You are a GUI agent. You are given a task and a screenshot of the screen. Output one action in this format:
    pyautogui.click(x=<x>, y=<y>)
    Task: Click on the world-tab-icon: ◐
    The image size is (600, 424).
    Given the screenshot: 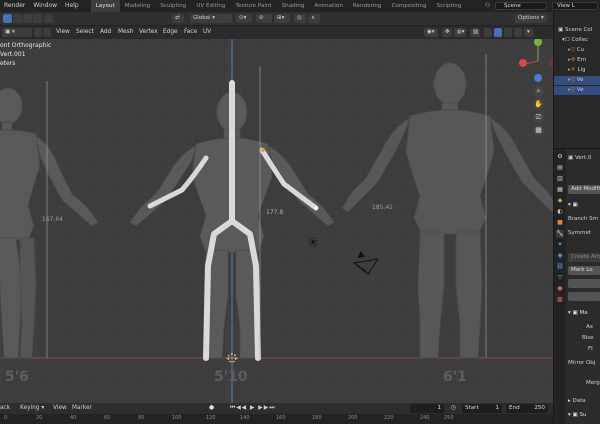 What is the action you would take?
    pyautogui.click(x=560, y=212)
    